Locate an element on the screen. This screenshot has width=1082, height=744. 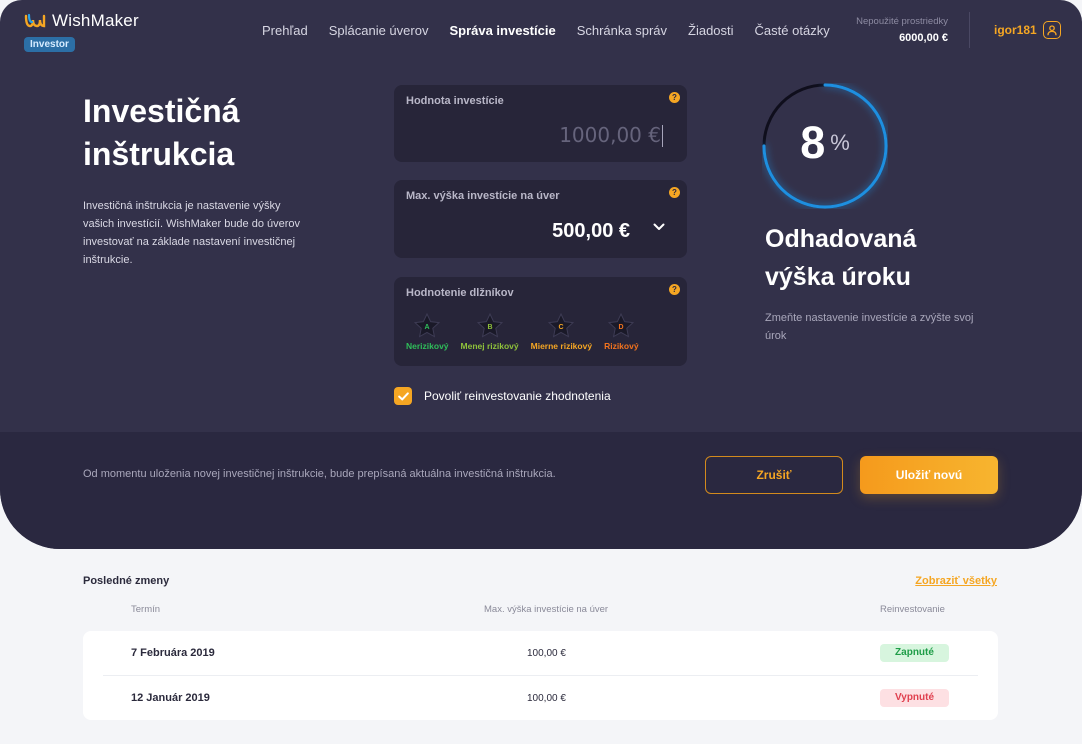
rating-option-b: B Menej rizikový is located at coordinates (490, 332).